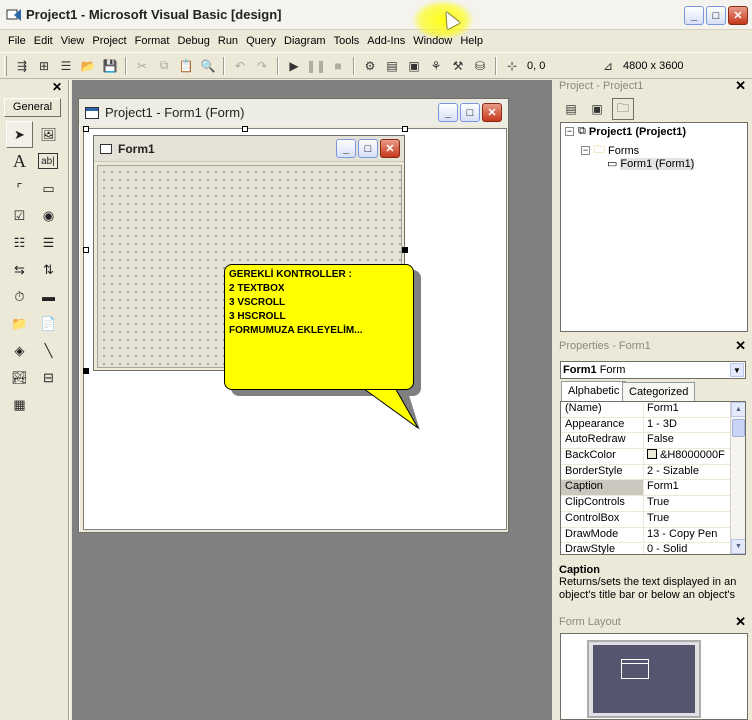  What do you see at coordinates (653, 519) in the screenshot?
I see `property-row: ControlBox True` at bounding box center [653, 519].